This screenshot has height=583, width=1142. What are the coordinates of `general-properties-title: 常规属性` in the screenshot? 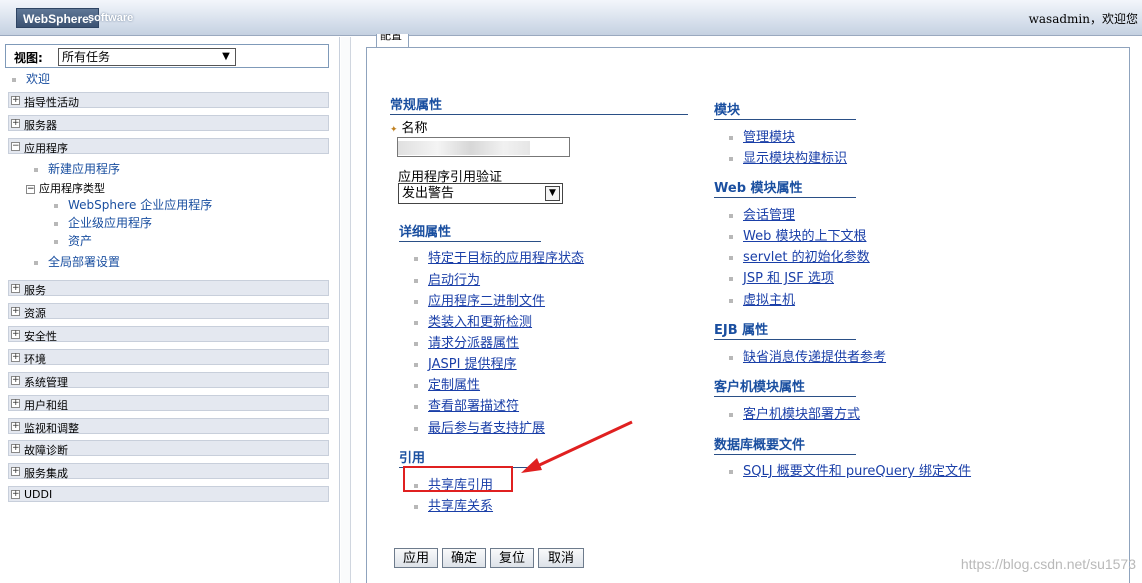 It's located at (539, 104).